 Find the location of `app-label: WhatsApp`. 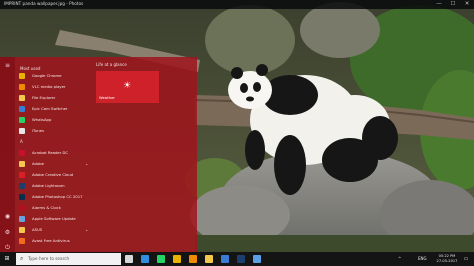

app-label: WhatsApp is located at coordinates (42, 119).